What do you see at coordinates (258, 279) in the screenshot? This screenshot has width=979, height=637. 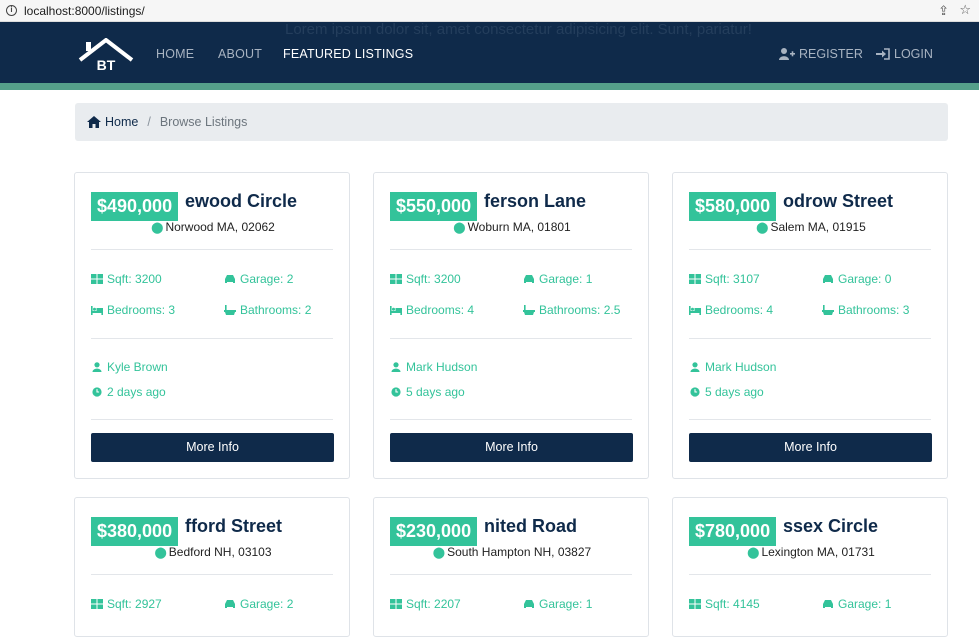 I see `listing-garage: Garage: 2` at bounding box center [258, 279].